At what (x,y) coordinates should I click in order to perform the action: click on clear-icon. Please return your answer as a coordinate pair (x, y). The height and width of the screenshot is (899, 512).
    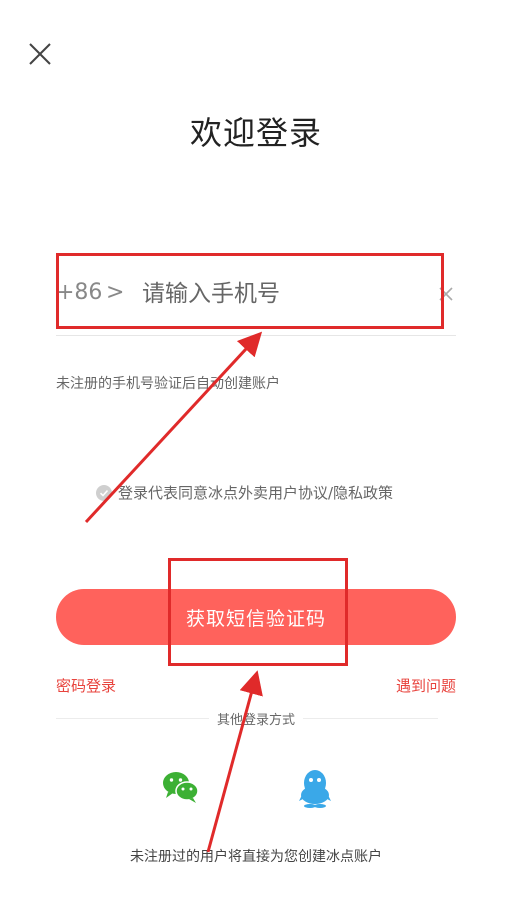
    Looking at the image, I should click on (446, 294).